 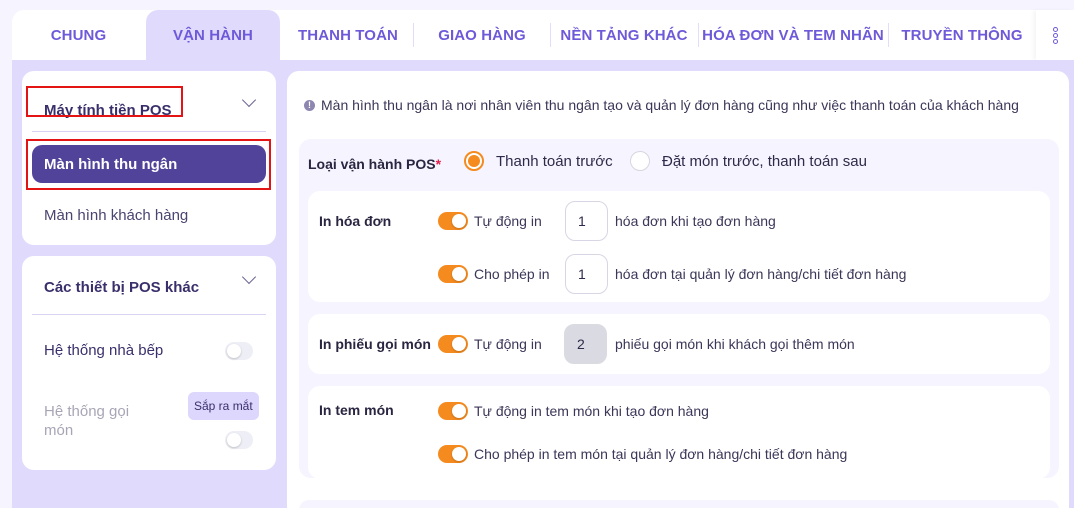 I want to click on sidebar-item-he-thong-nha-bep: Hệ thống nhà bếp, so click(x=104, y=350).